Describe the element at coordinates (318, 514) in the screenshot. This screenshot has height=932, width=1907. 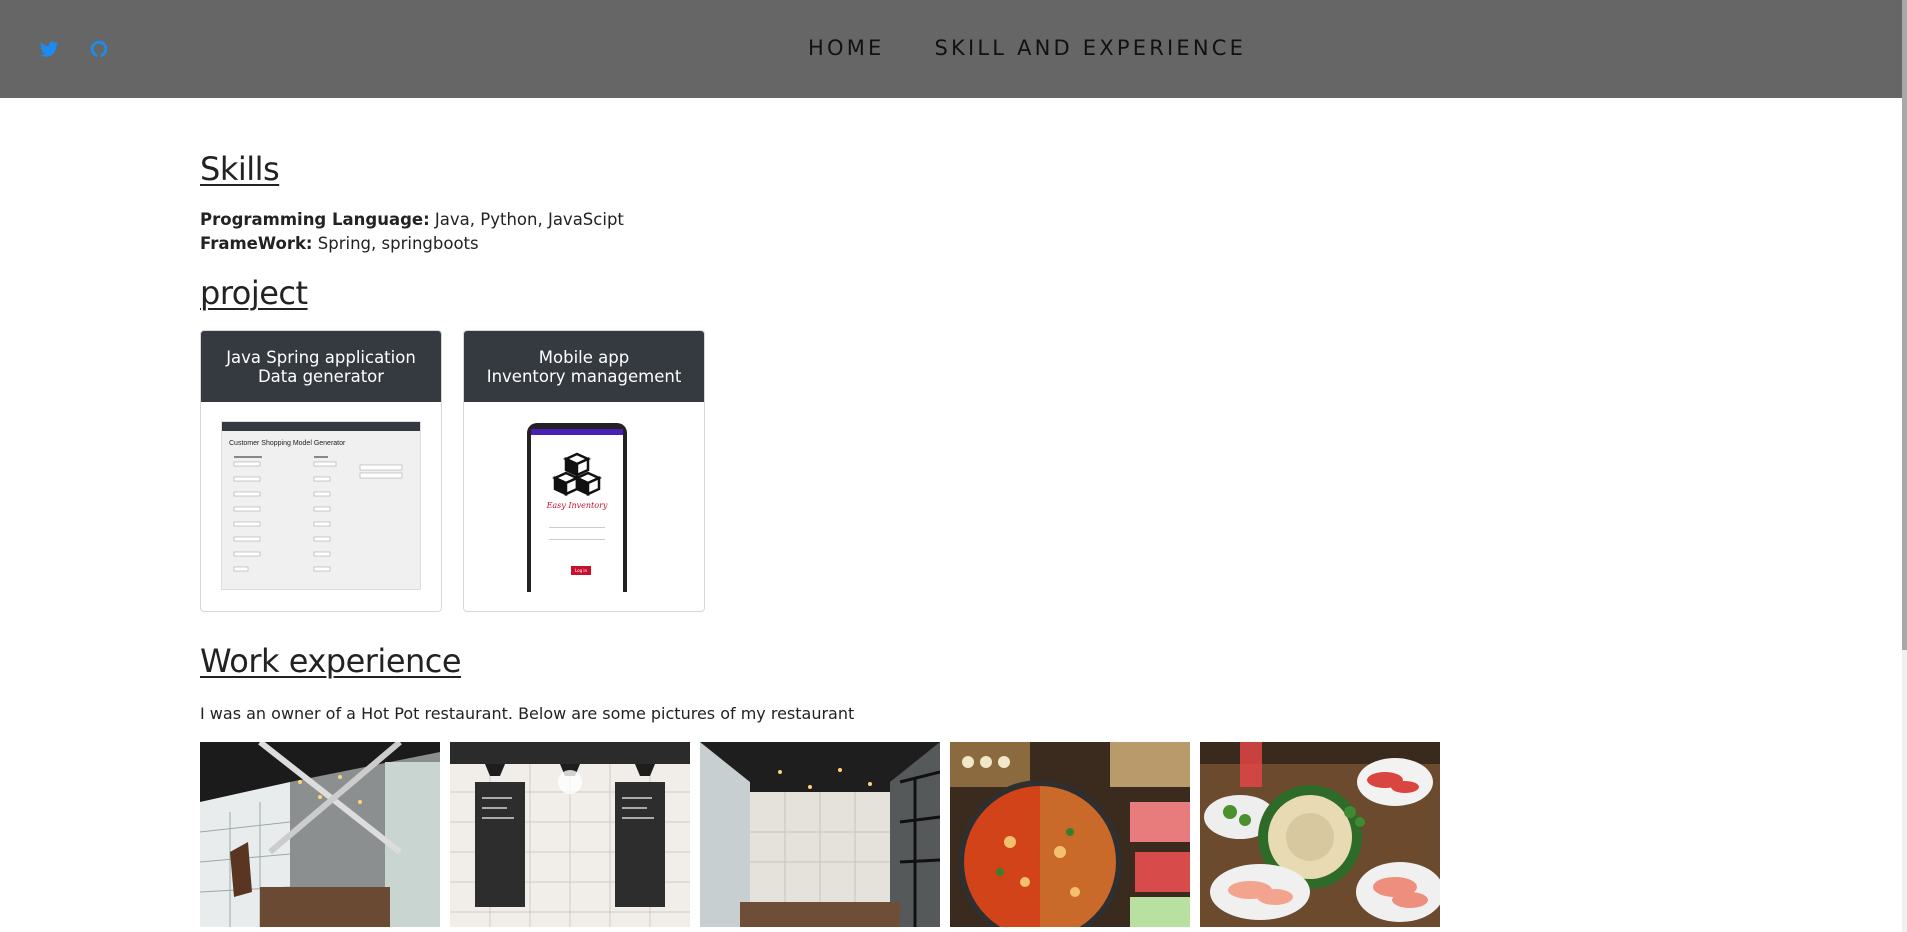
I see `screenshot-form-graphic` at that location.